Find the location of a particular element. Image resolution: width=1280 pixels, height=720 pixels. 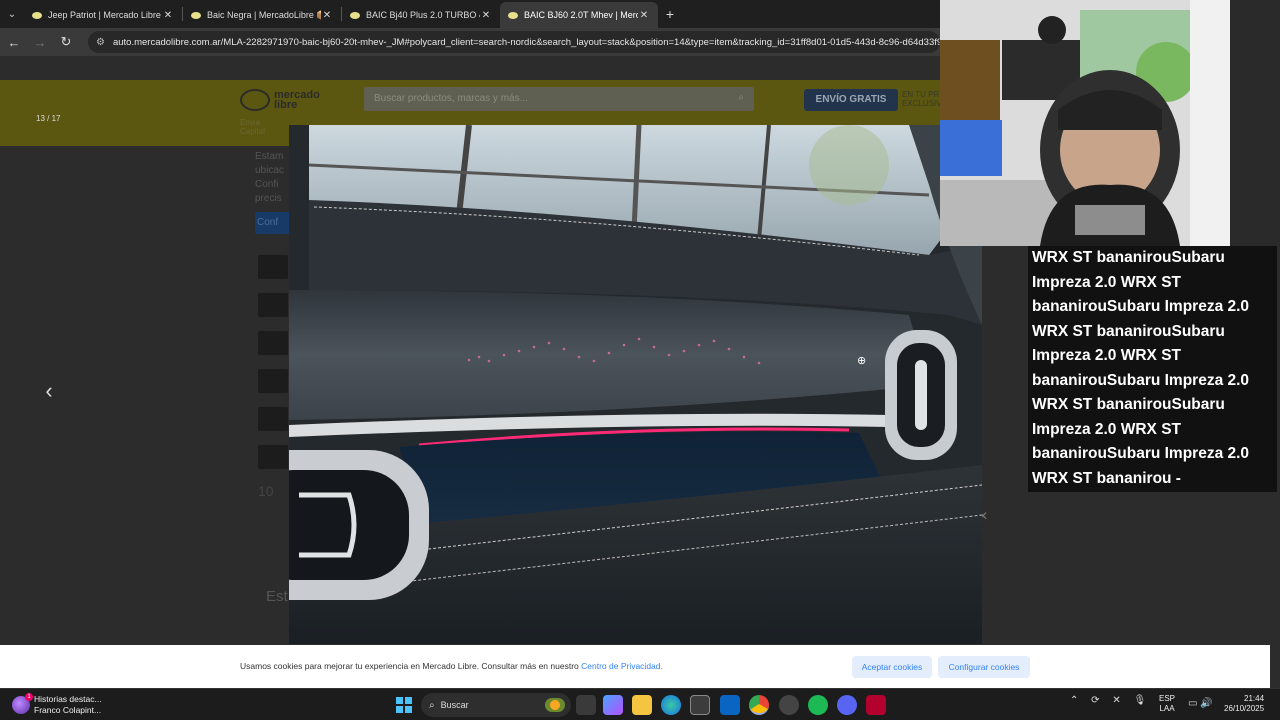

discord-icon is located at coordinates (847, 705).